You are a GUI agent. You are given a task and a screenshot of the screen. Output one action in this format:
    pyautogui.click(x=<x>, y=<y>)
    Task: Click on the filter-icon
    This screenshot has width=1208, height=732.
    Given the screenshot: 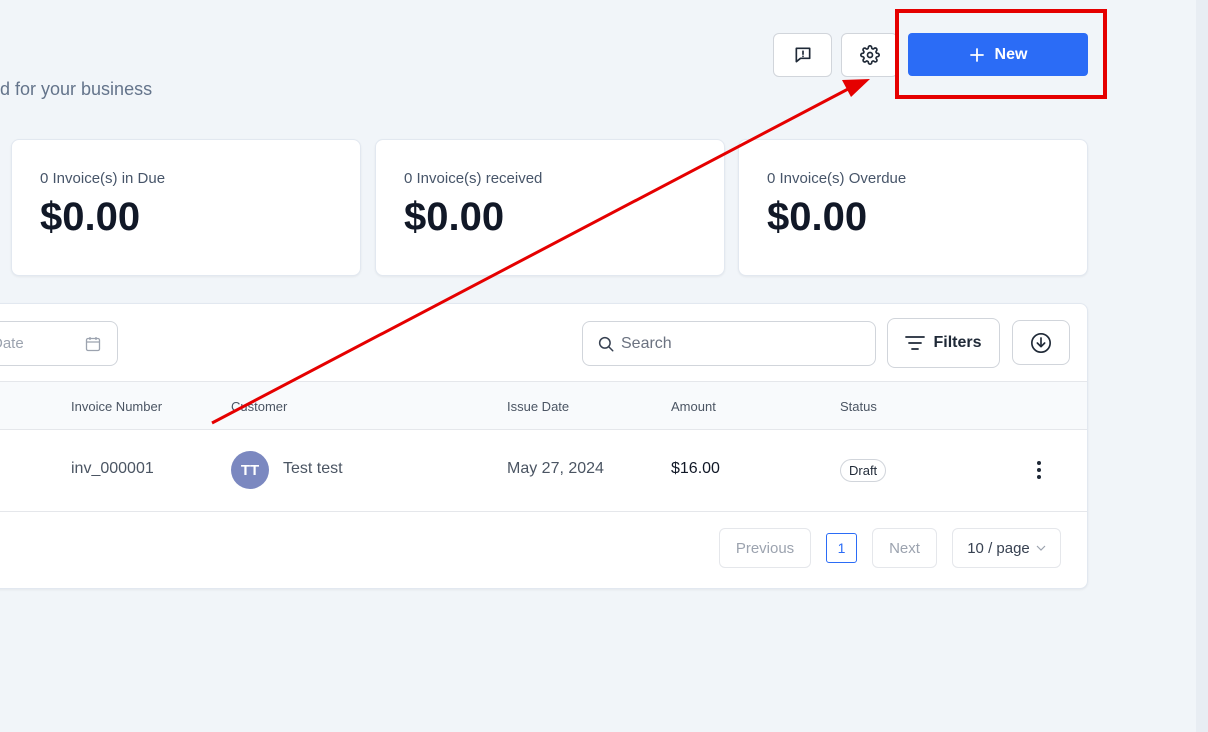 What is the action you would take?
    pyautogui.click(x=915, y=343)
    